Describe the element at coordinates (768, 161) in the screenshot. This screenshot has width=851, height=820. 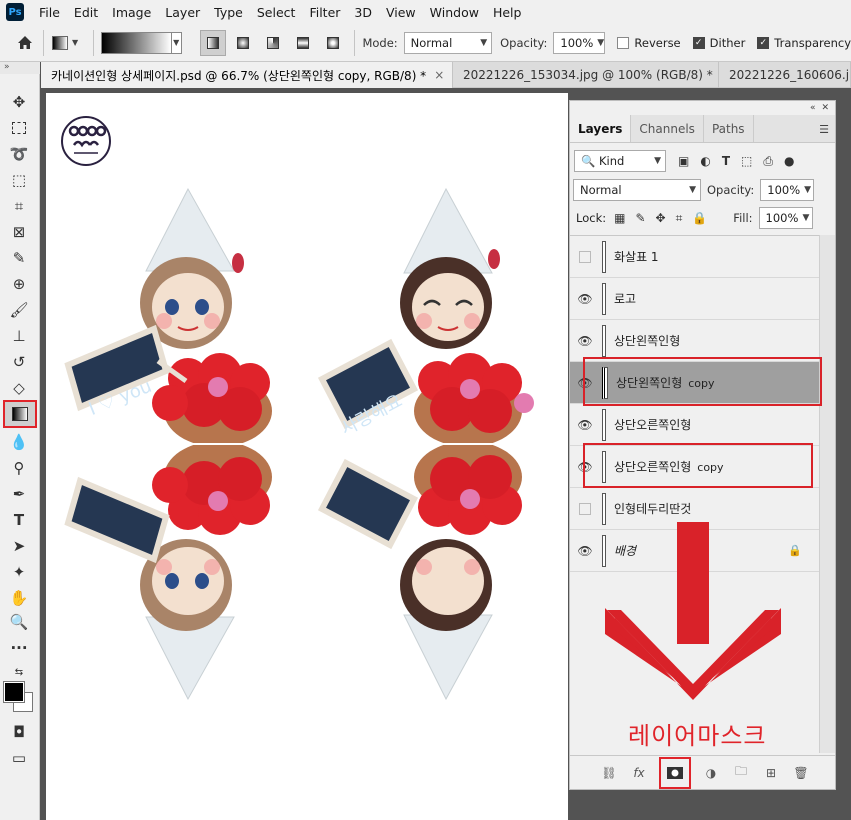
I see `smart-object-filter-icon: ⎙` at that location.